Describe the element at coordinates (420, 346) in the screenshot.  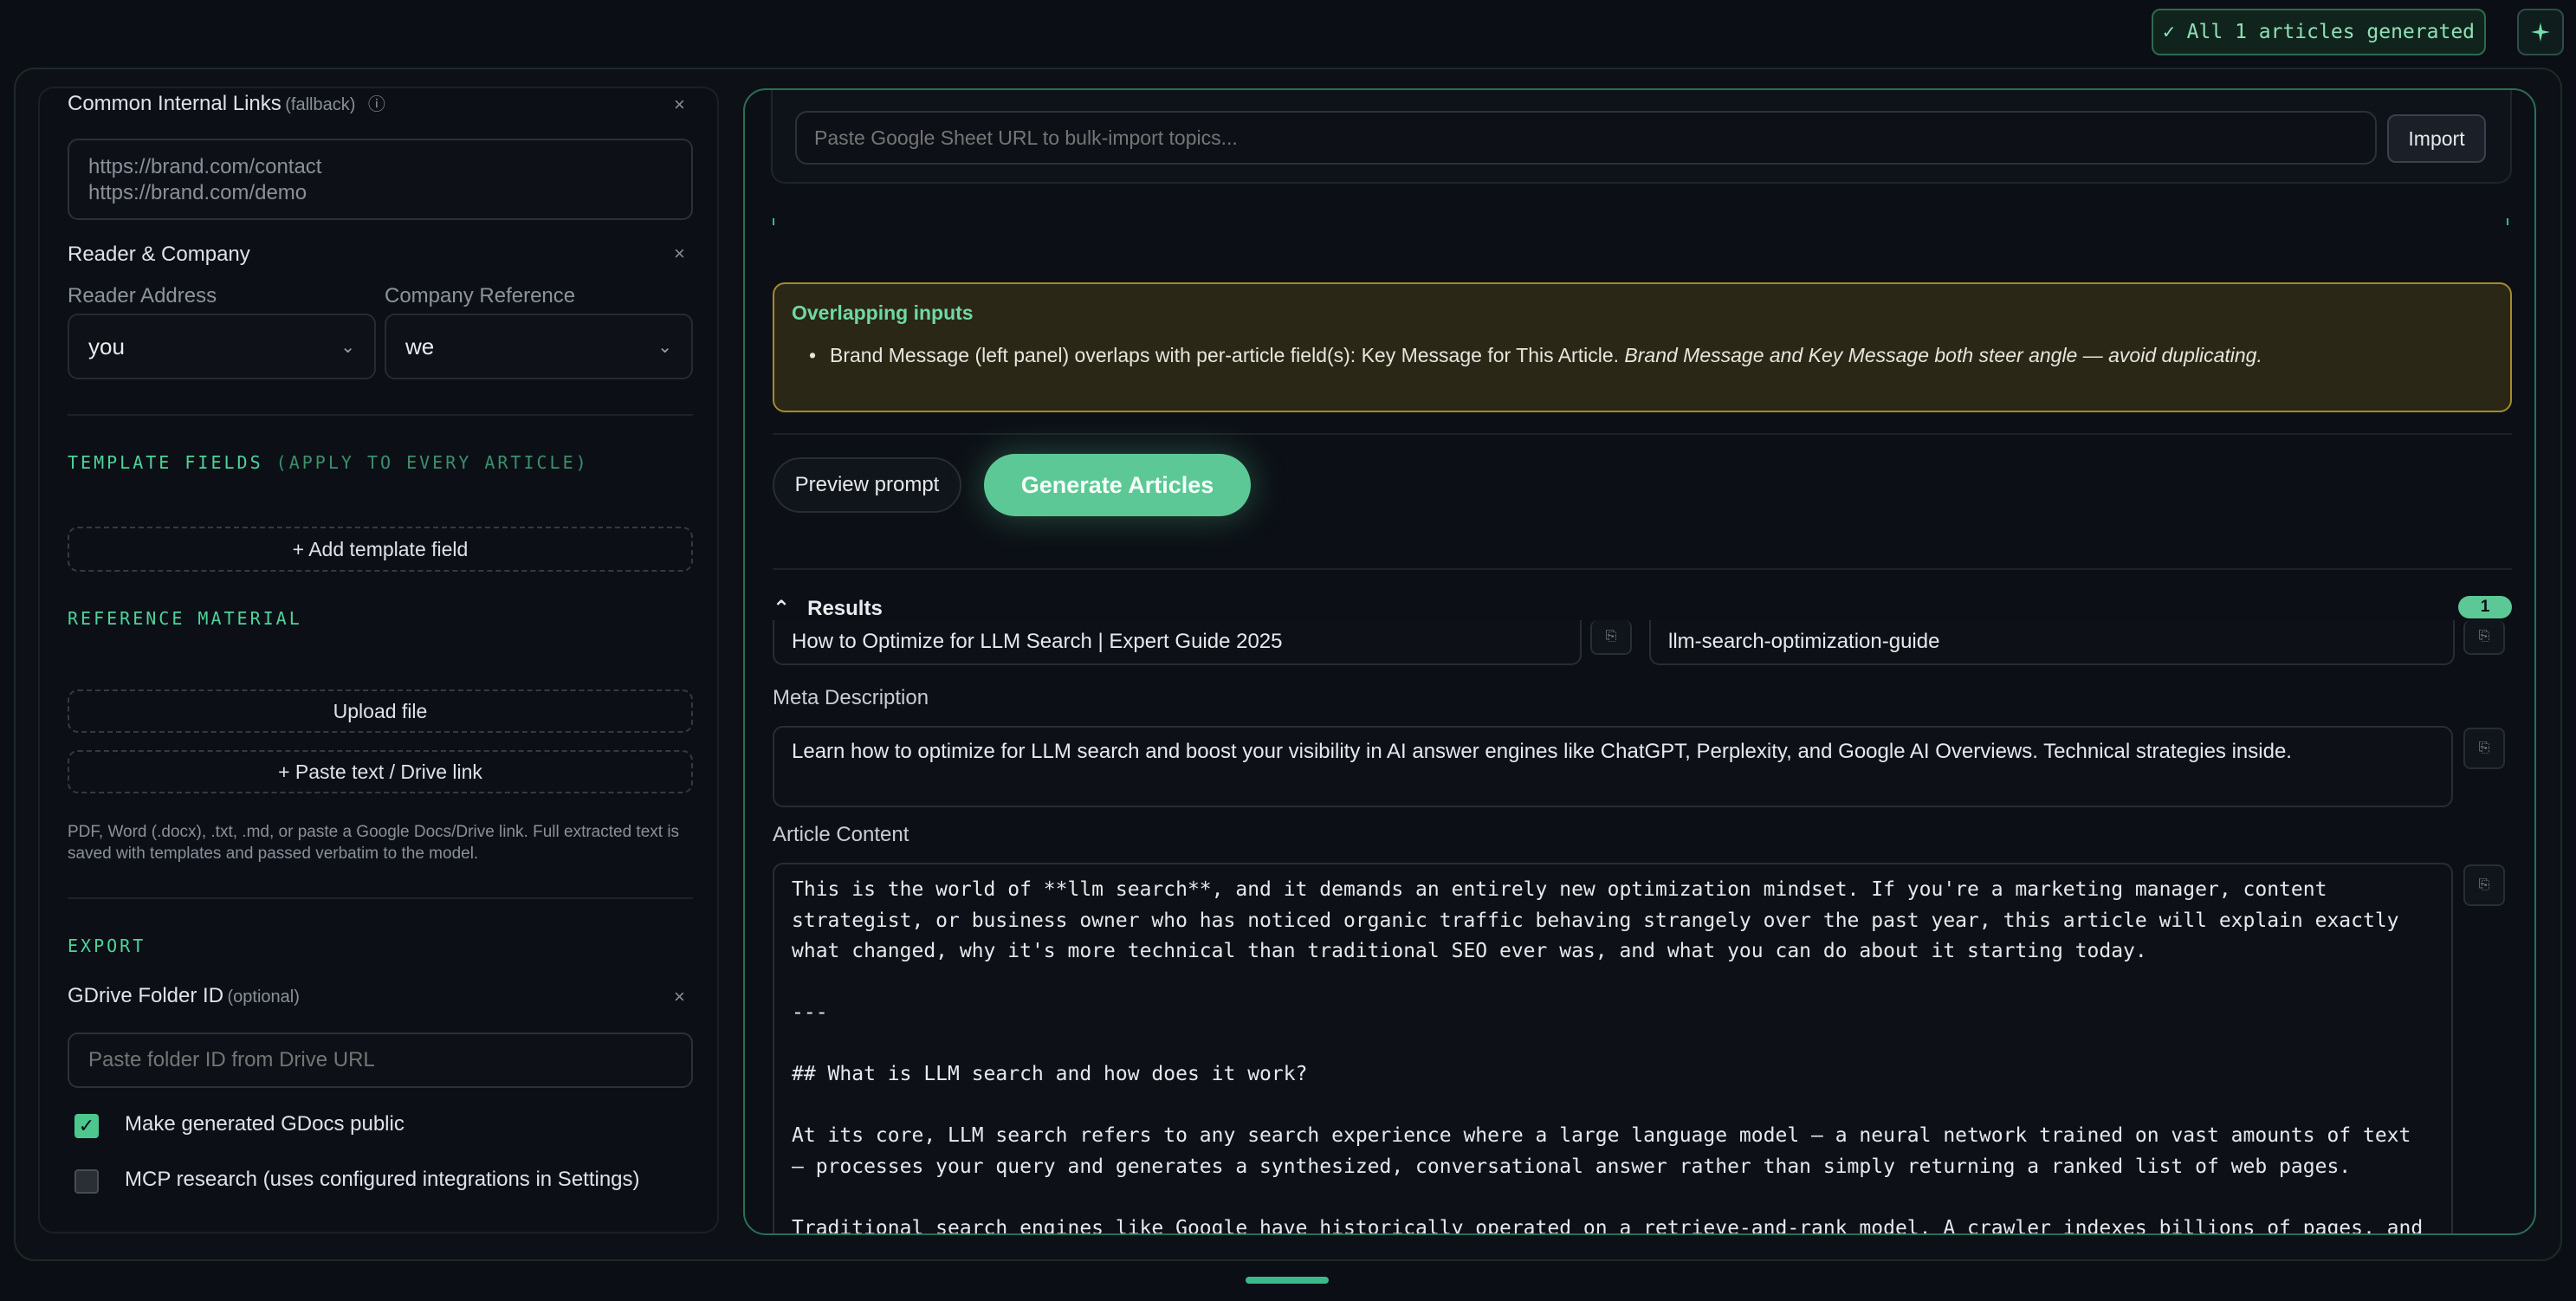
I see `company-reference-value: we` at that location.